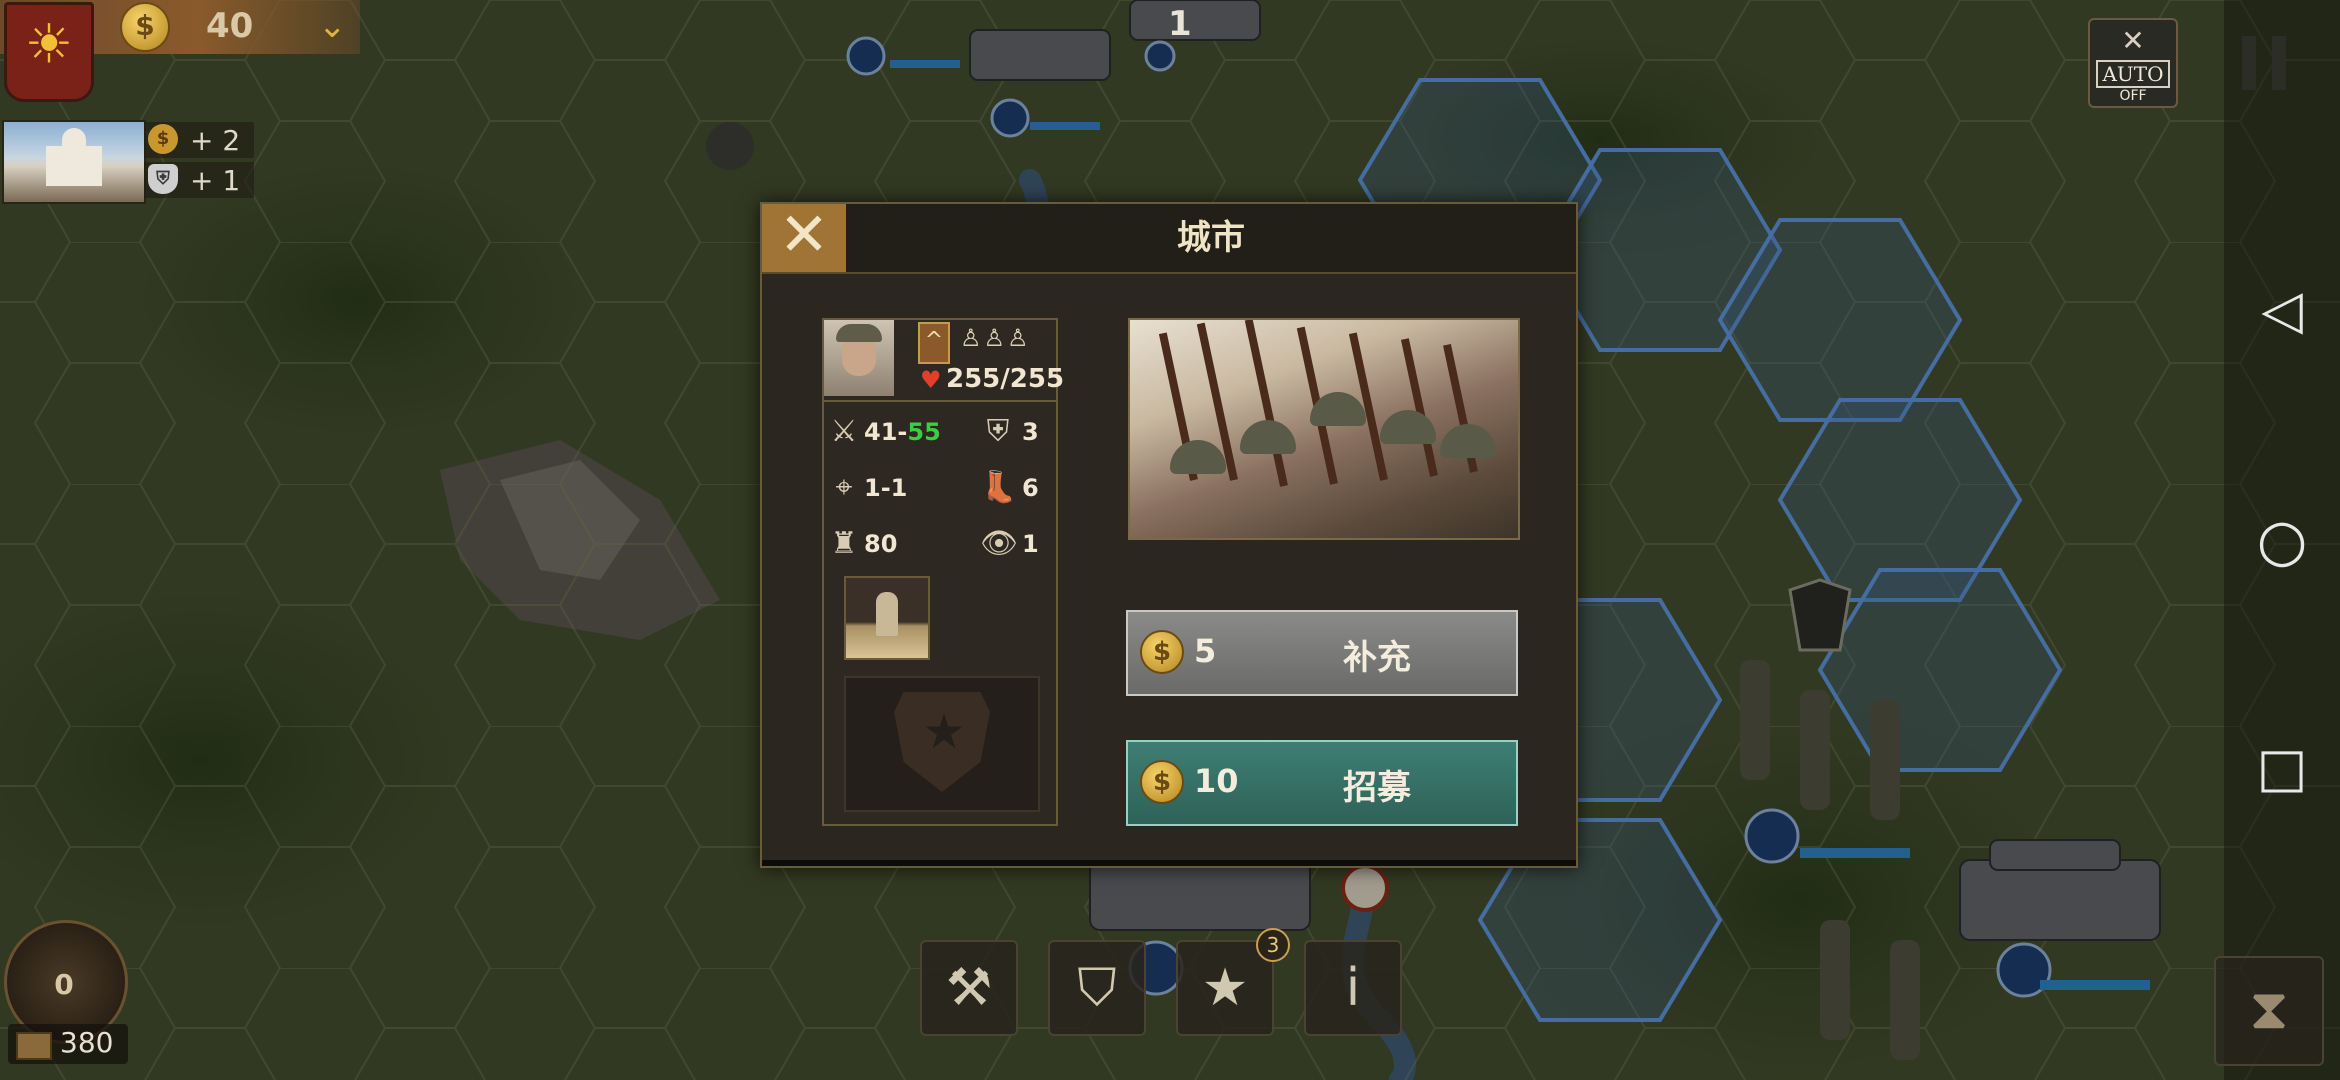  Describe the element at coordinates (2133, 96) in the screenshot. I see `auto-state: OFF` at that location.